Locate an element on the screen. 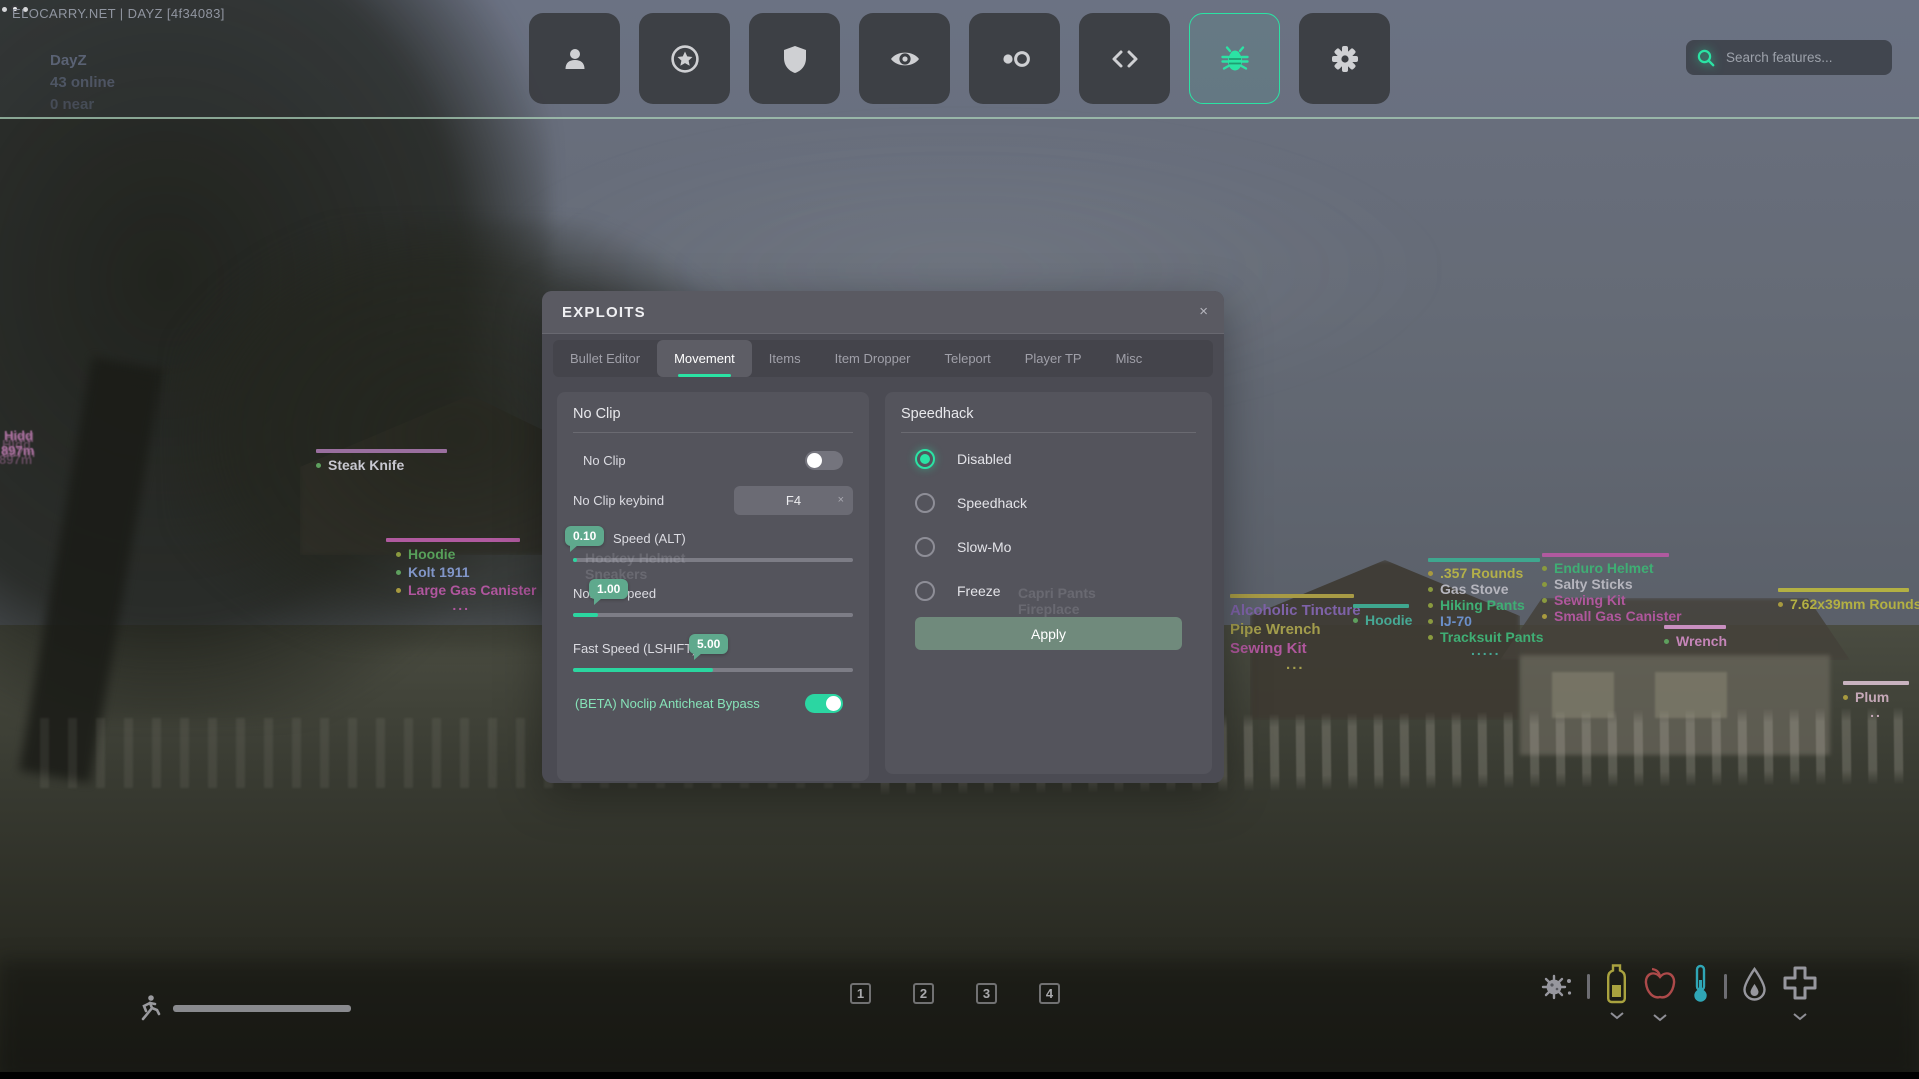 The image size is (1919, 1079). esp-item-label: 7.62x39mm Rounds is located at coordinates (1854, 604).